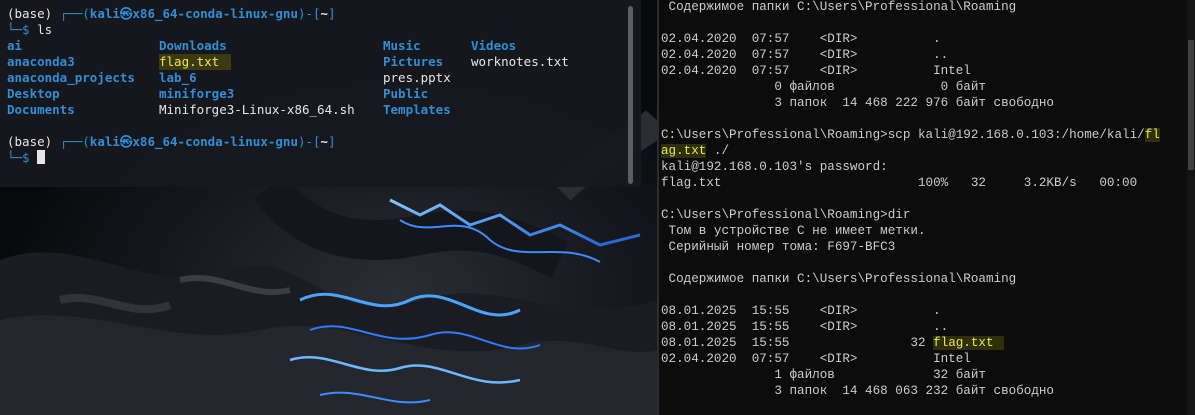 The image size is (1195, 415). I want to click on cmd-line: 08.01.2025 15:55 <DIR> ., so click(801, 311).